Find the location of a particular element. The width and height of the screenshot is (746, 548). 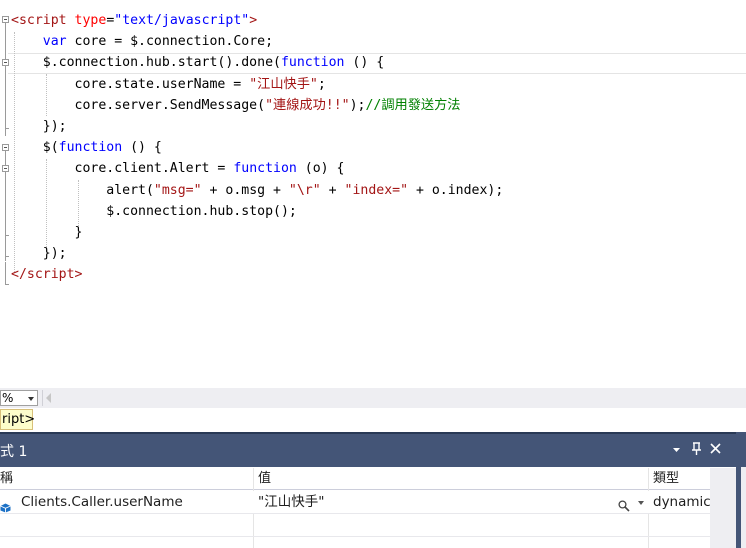

watch-panel-titlebar: 式 1 is located at coordinates (368, 450).